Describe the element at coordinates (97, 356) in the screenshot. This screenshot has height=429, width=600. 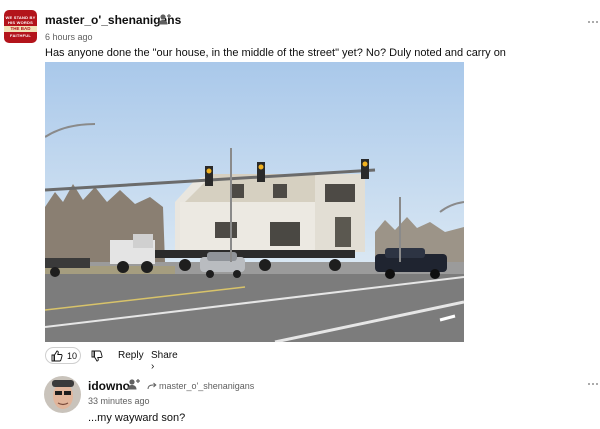
I see `thumbs-down-icon` at that location.